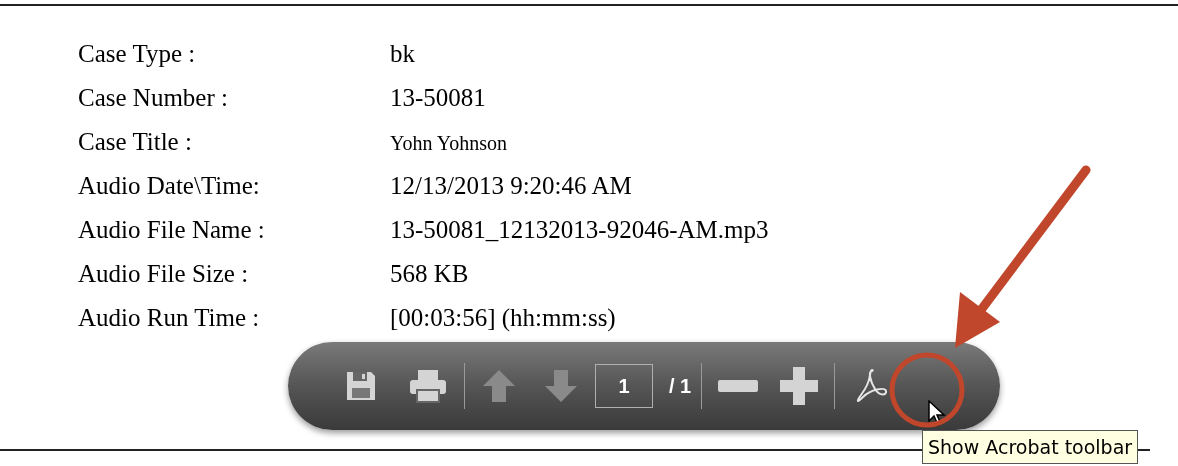  What do you see at coordinates (872, 386) in the screenshot?
I see `acrobat-logo-icon` at bounding box center [872, 386].